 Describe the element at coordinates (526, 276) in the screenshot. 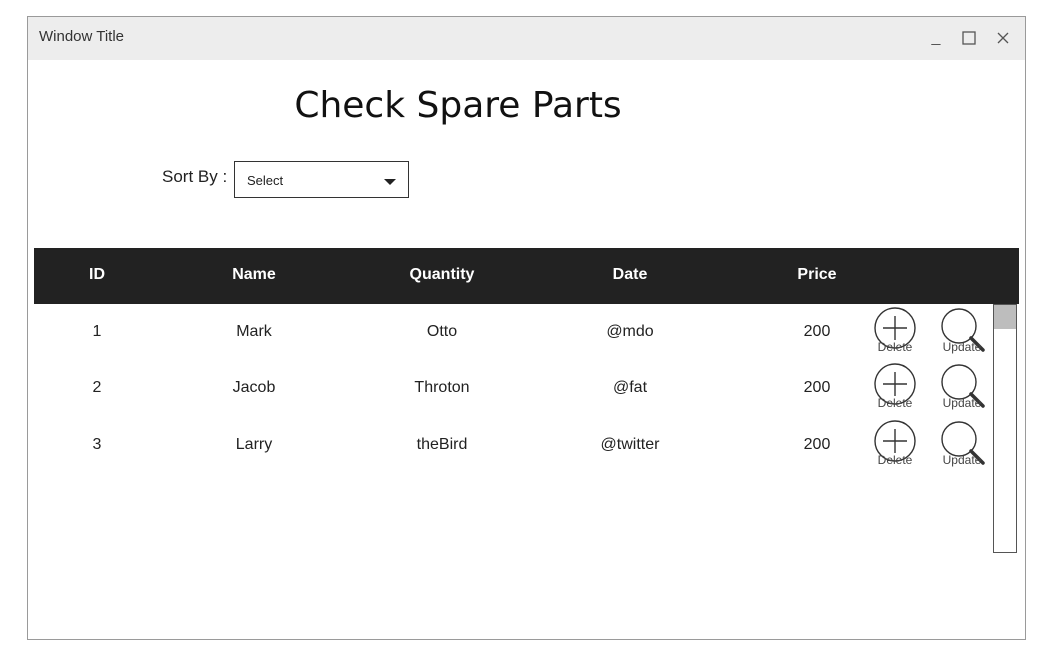

I see `table-header: ID Name Quantity Date Price` at that location.